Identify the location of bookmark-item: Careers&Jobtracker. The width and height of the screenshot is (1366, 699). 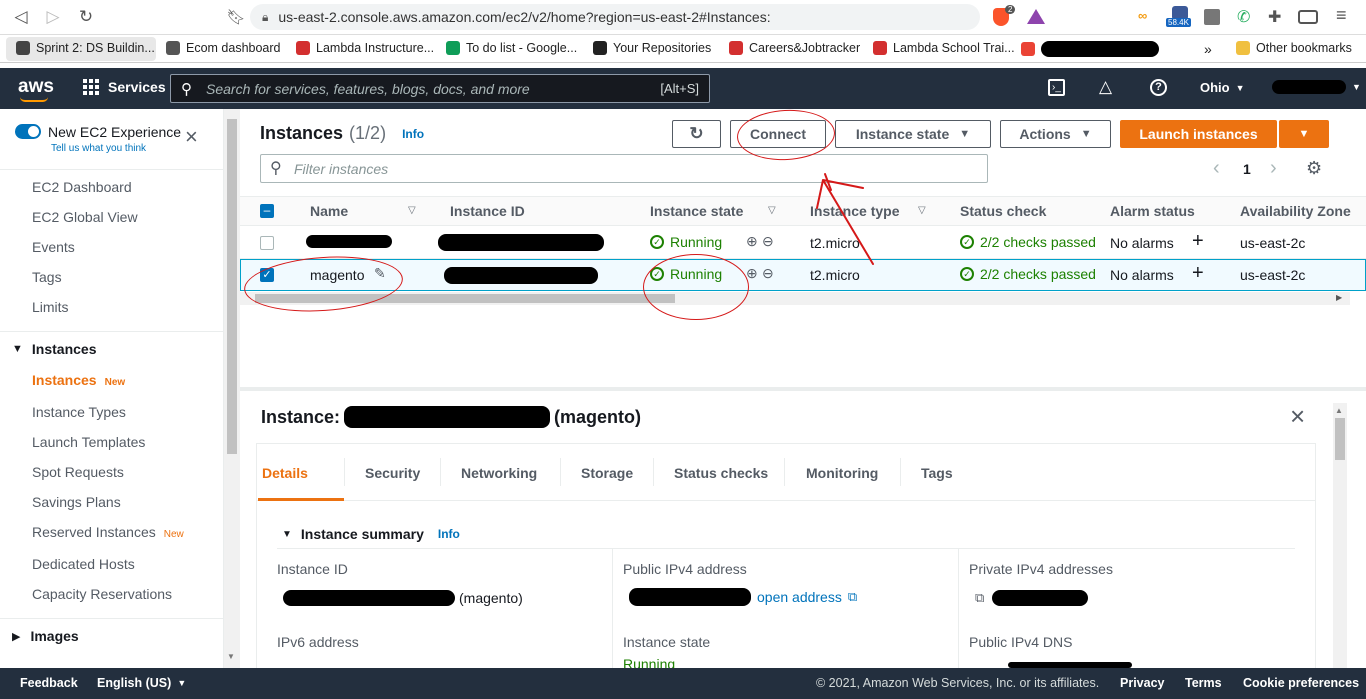
(794, 48).